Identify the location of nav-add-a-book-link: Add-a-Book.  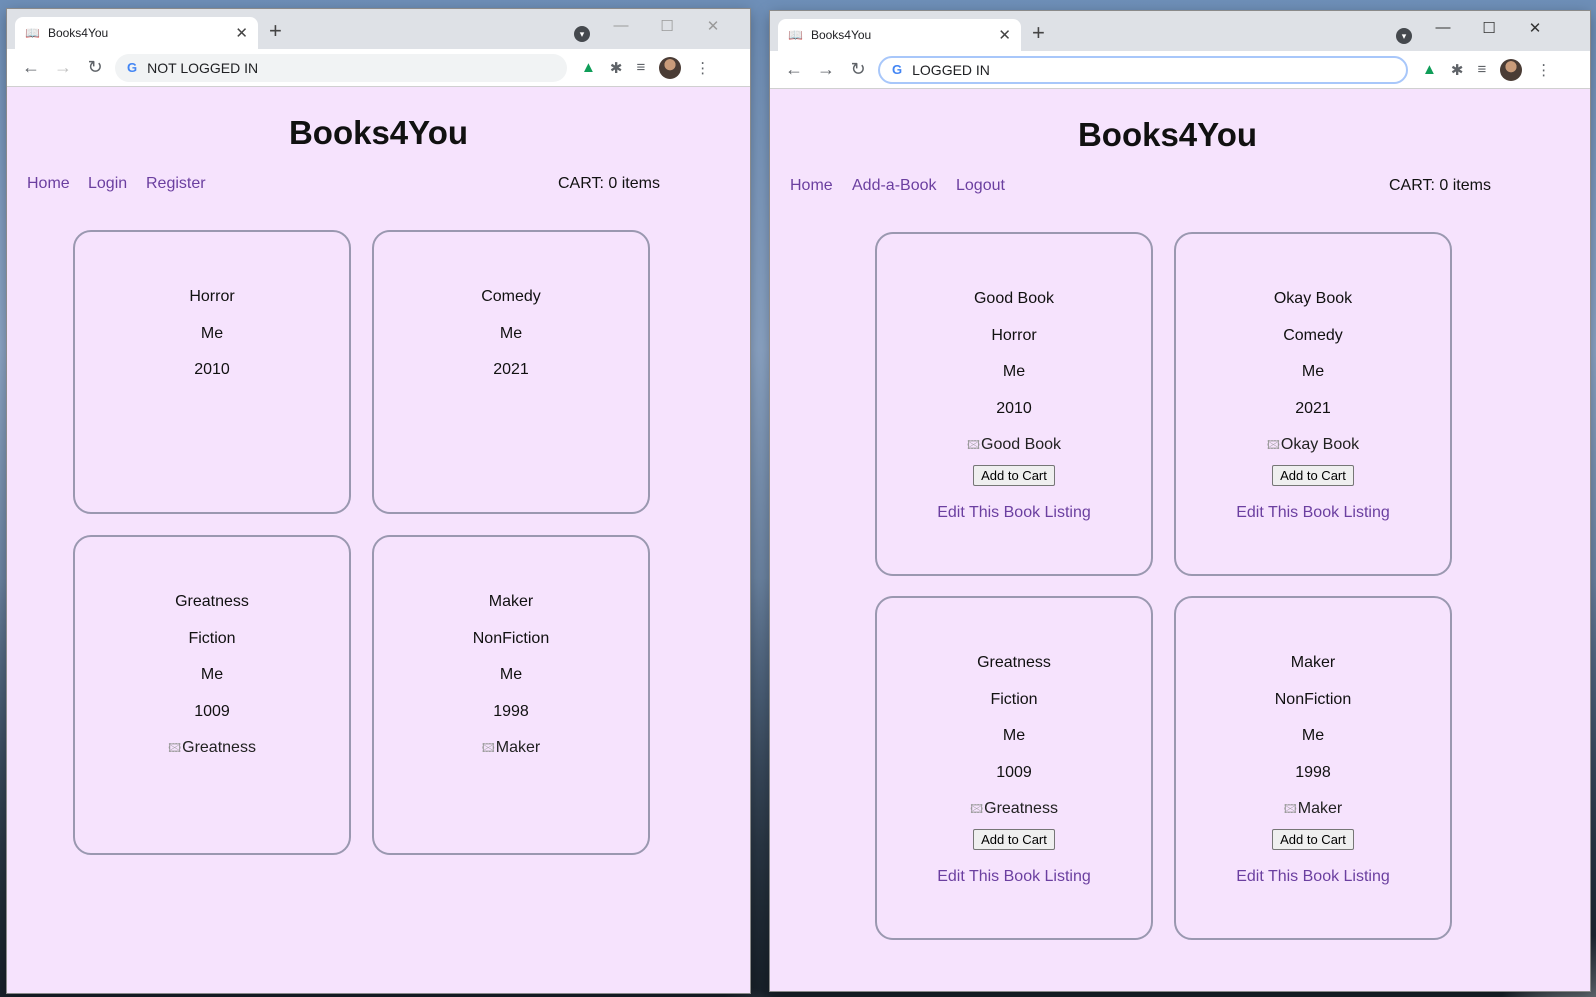
(894, 186).